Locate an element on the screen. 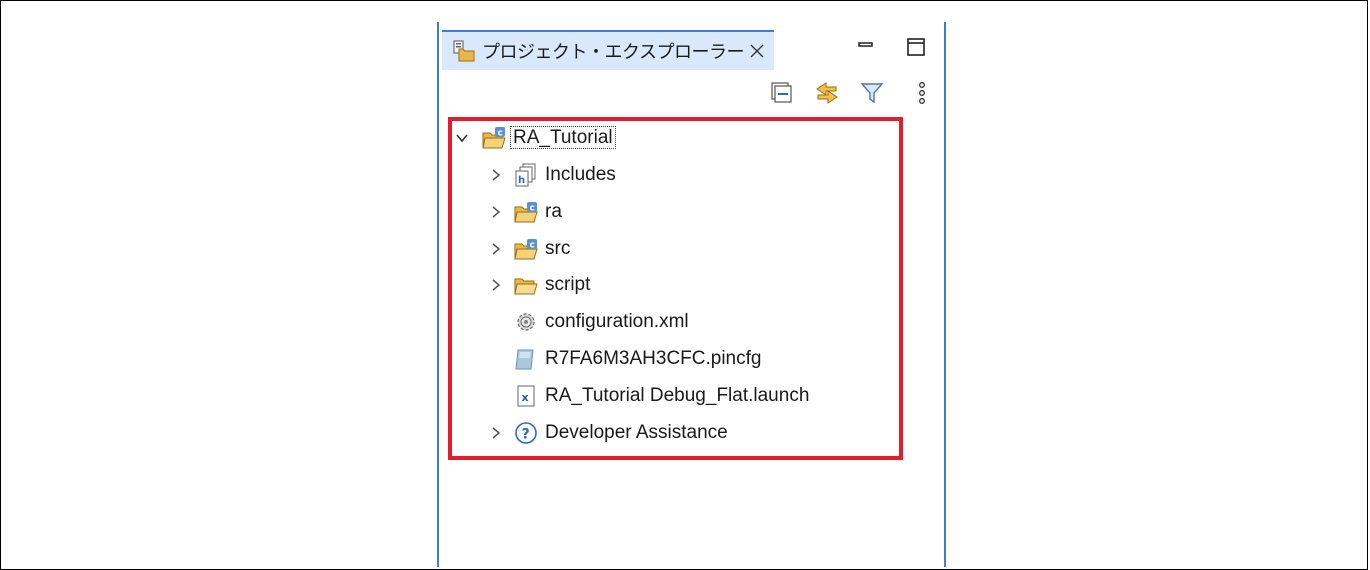 The height and width of the screenshot is (570, 1370). tree-item-developer-assistance: ? Developer Assistance is located at coordinates (691, 433).